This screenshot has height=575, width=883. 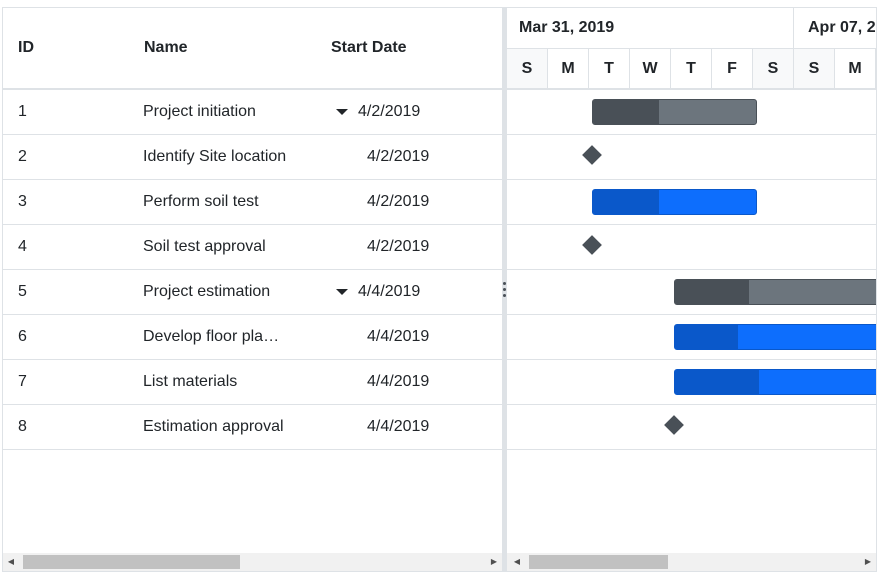 What do you see at coordinates (252, 562) in the screenshot?
I see `grid-horizontal-scrollbar: ◀ ▶` at bounding box center [252, 562].